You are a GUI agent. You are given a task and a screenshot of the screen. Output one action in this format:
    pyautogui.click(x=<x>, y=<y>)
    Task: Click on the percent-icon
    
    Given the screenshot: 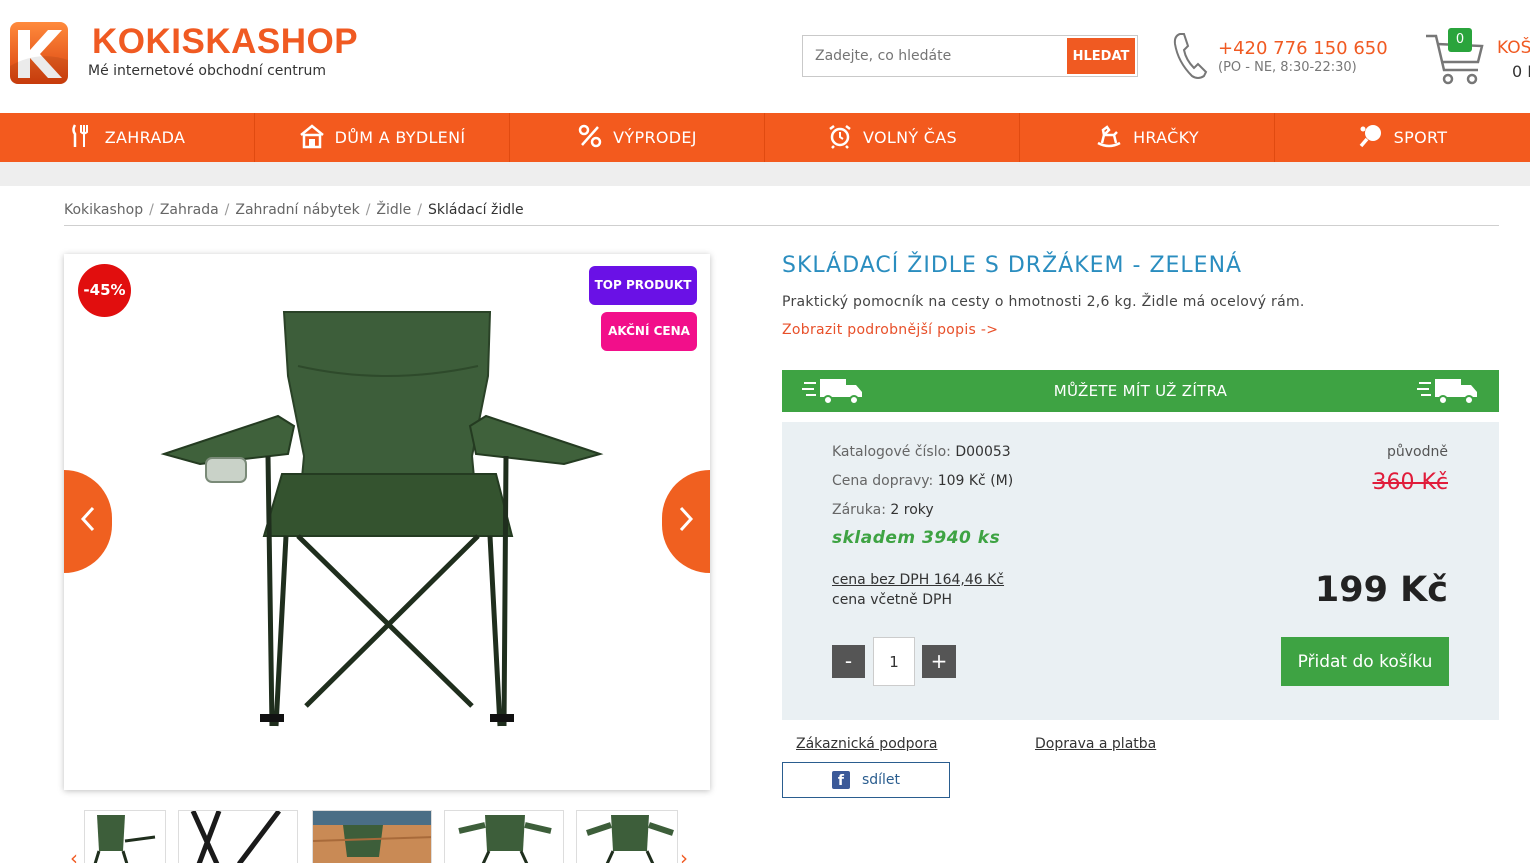 What is the action you would take?
    pyautogui.click(x=595, y=138)
    